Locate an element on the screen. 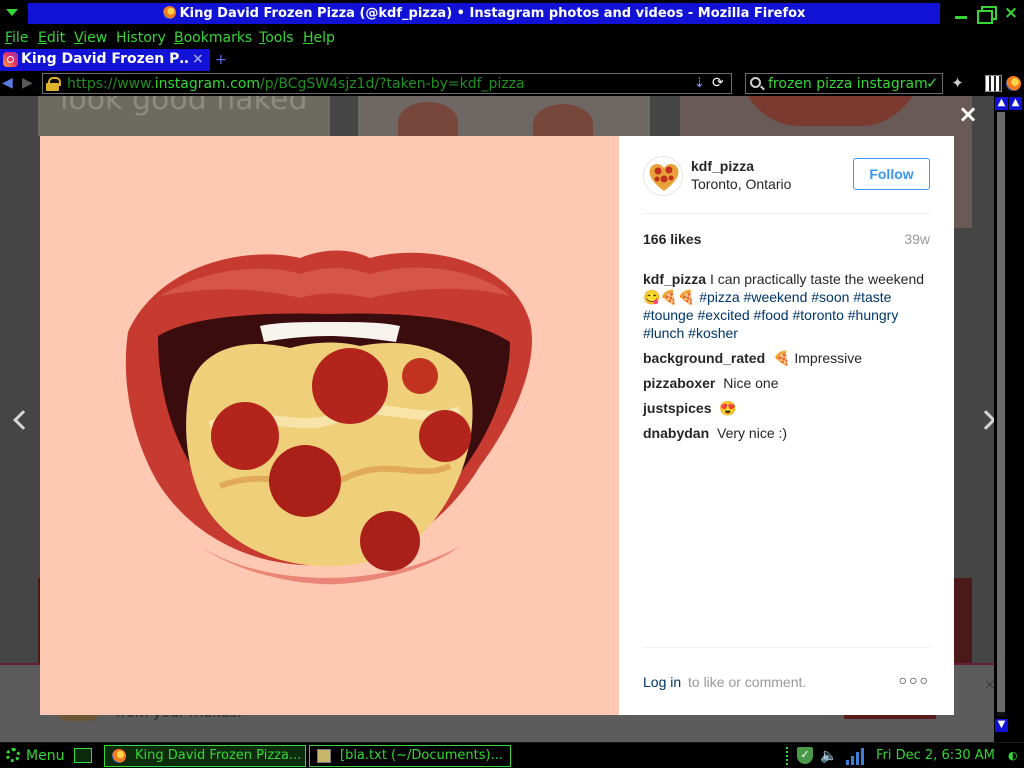  hashtag: #toronto is located at coordinates (817, 315).